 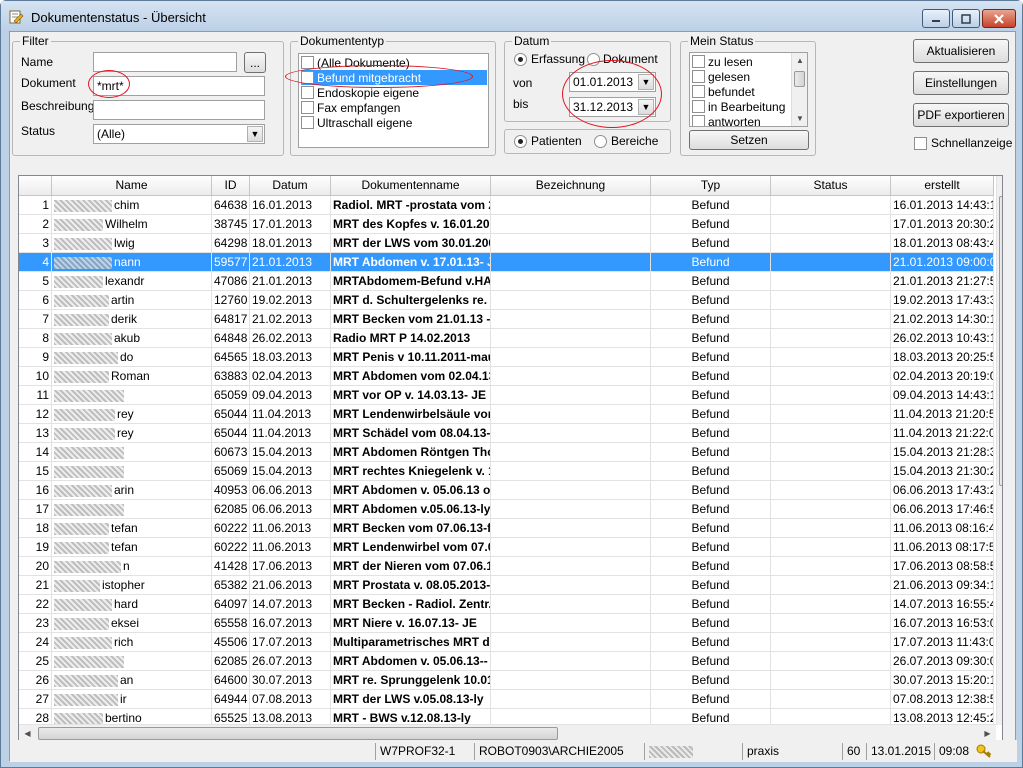 What do you see at coordinates (394, 122) in the screenshot?
I see `doctype-item: Ultraschall eigene` at bounding box center [394, 122].